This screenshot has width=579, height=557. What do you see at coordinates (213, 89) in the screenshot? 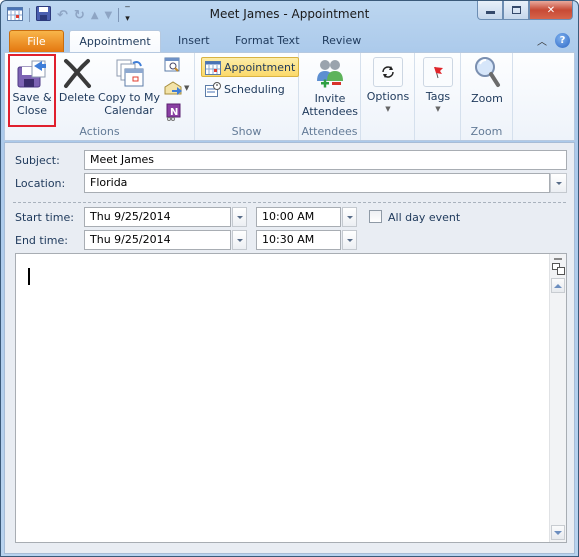
I see `scheduling-icon` at bounding box center [213, 89].